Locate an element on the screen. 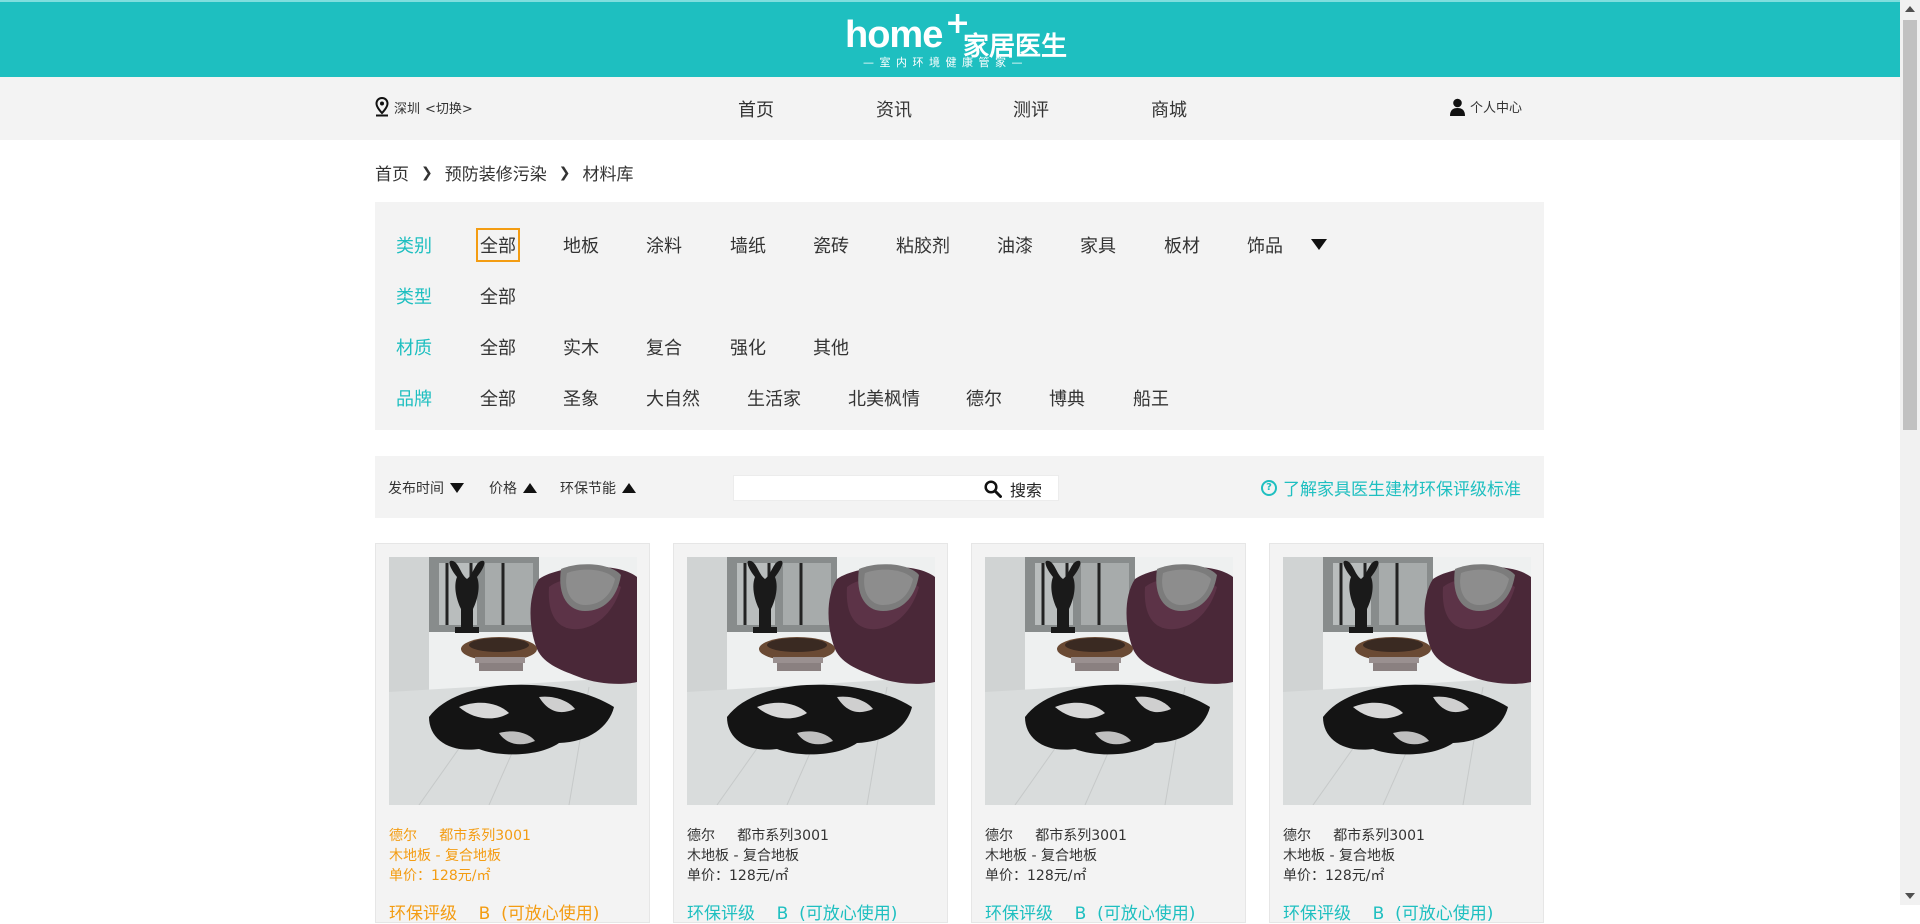 This screenshot has height=924, width=1920. category-option-tile: 瓷砖 is located at coordinates (831, 245).